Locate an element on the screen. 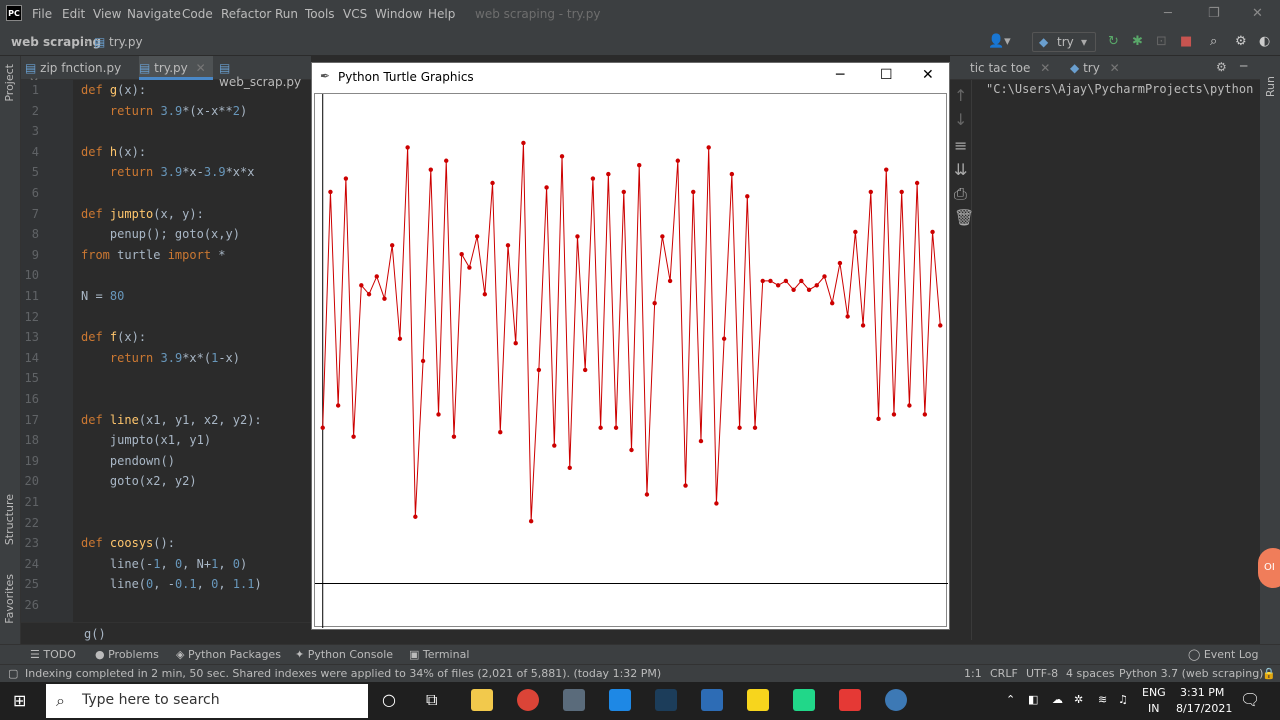 This screenshot has width=1280, height=720. code-text: return 3.9*(x-x**2) is located at coordinates (164, 111).